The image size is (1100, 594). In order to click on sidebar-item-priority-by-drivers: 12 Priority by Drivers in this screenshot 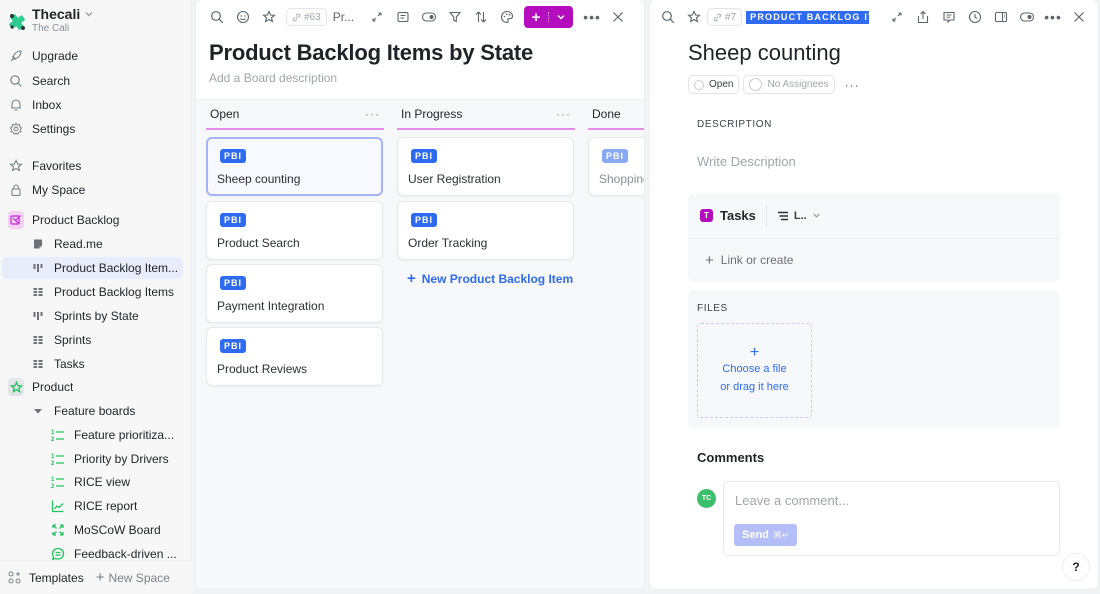, I will do `click(92, 459)`.